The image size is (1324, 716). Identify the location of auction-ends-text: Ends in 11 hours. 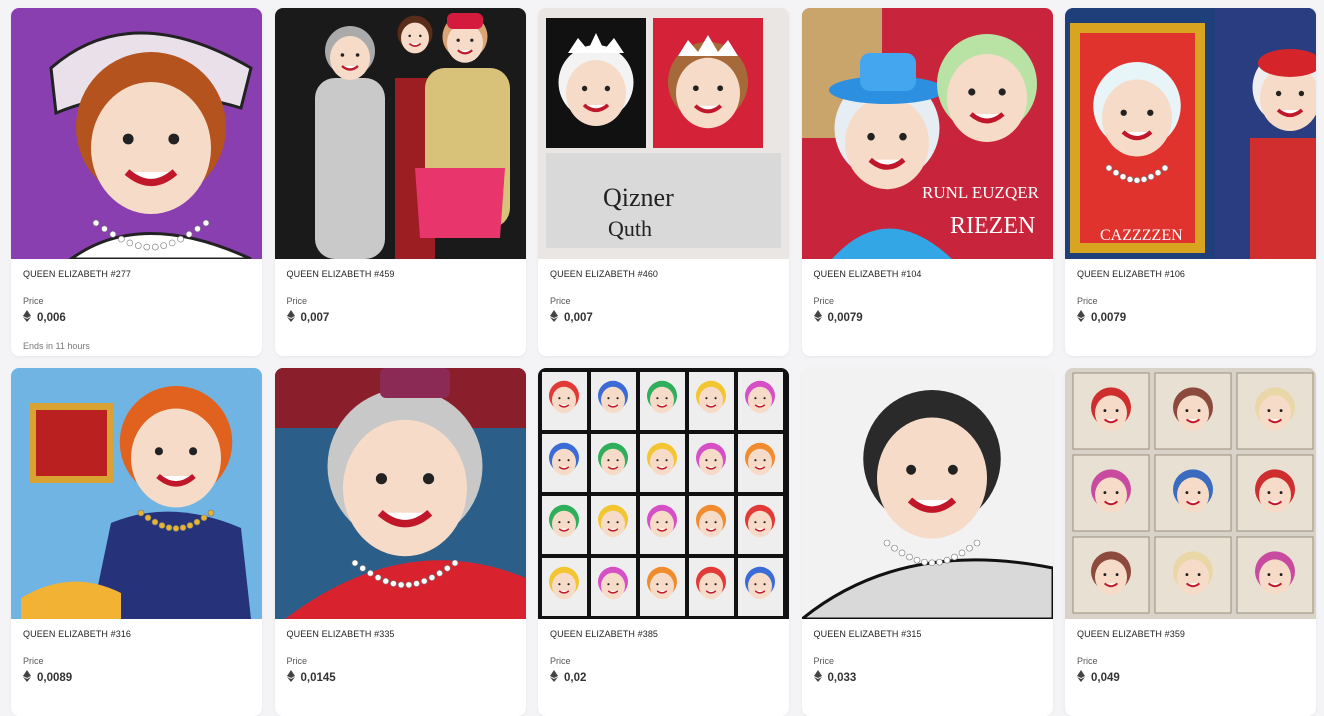
(56, 346).